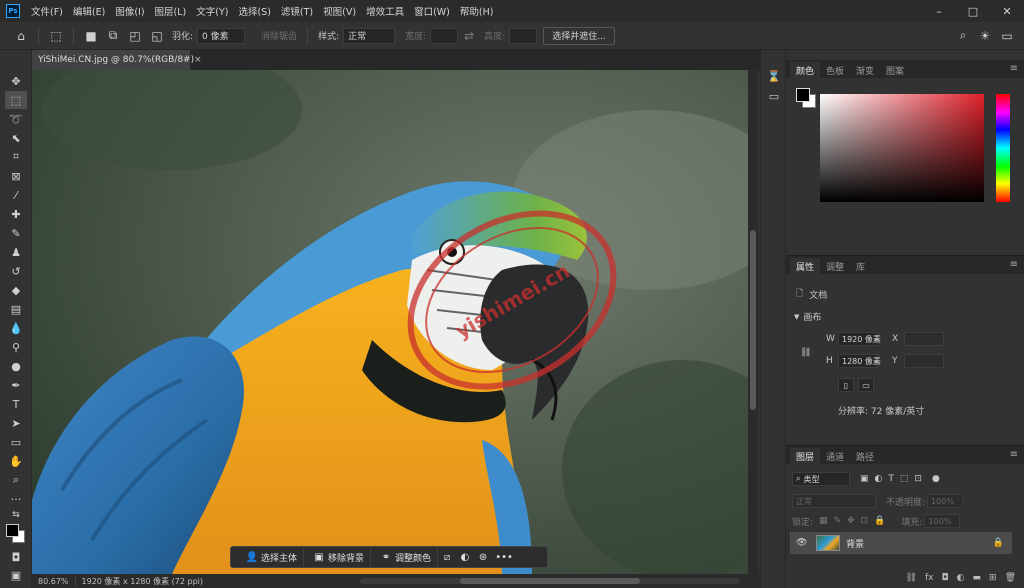 This screenshot has width=1024, height=588. I want to click on tab-channels: 通道, so click(835, 456).